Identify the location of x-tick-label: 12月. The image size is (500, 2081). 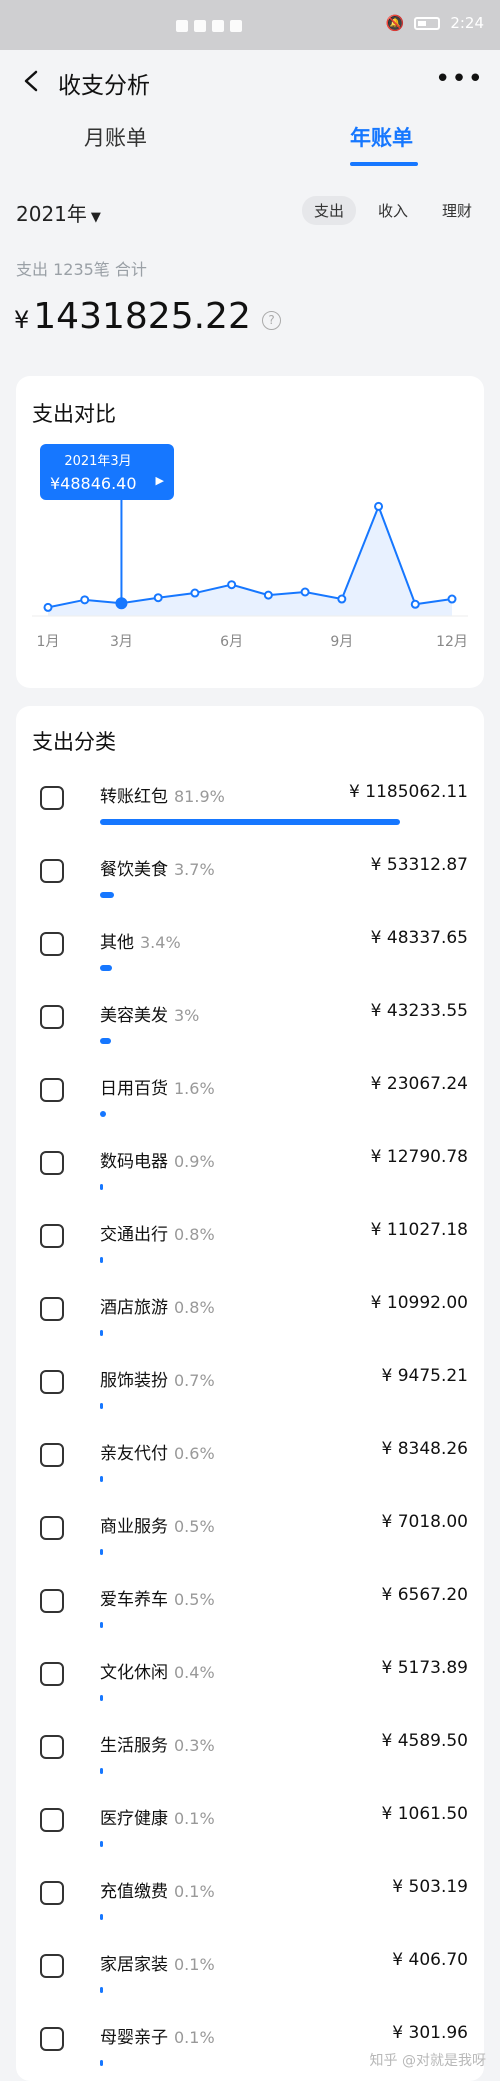
(452, 642).